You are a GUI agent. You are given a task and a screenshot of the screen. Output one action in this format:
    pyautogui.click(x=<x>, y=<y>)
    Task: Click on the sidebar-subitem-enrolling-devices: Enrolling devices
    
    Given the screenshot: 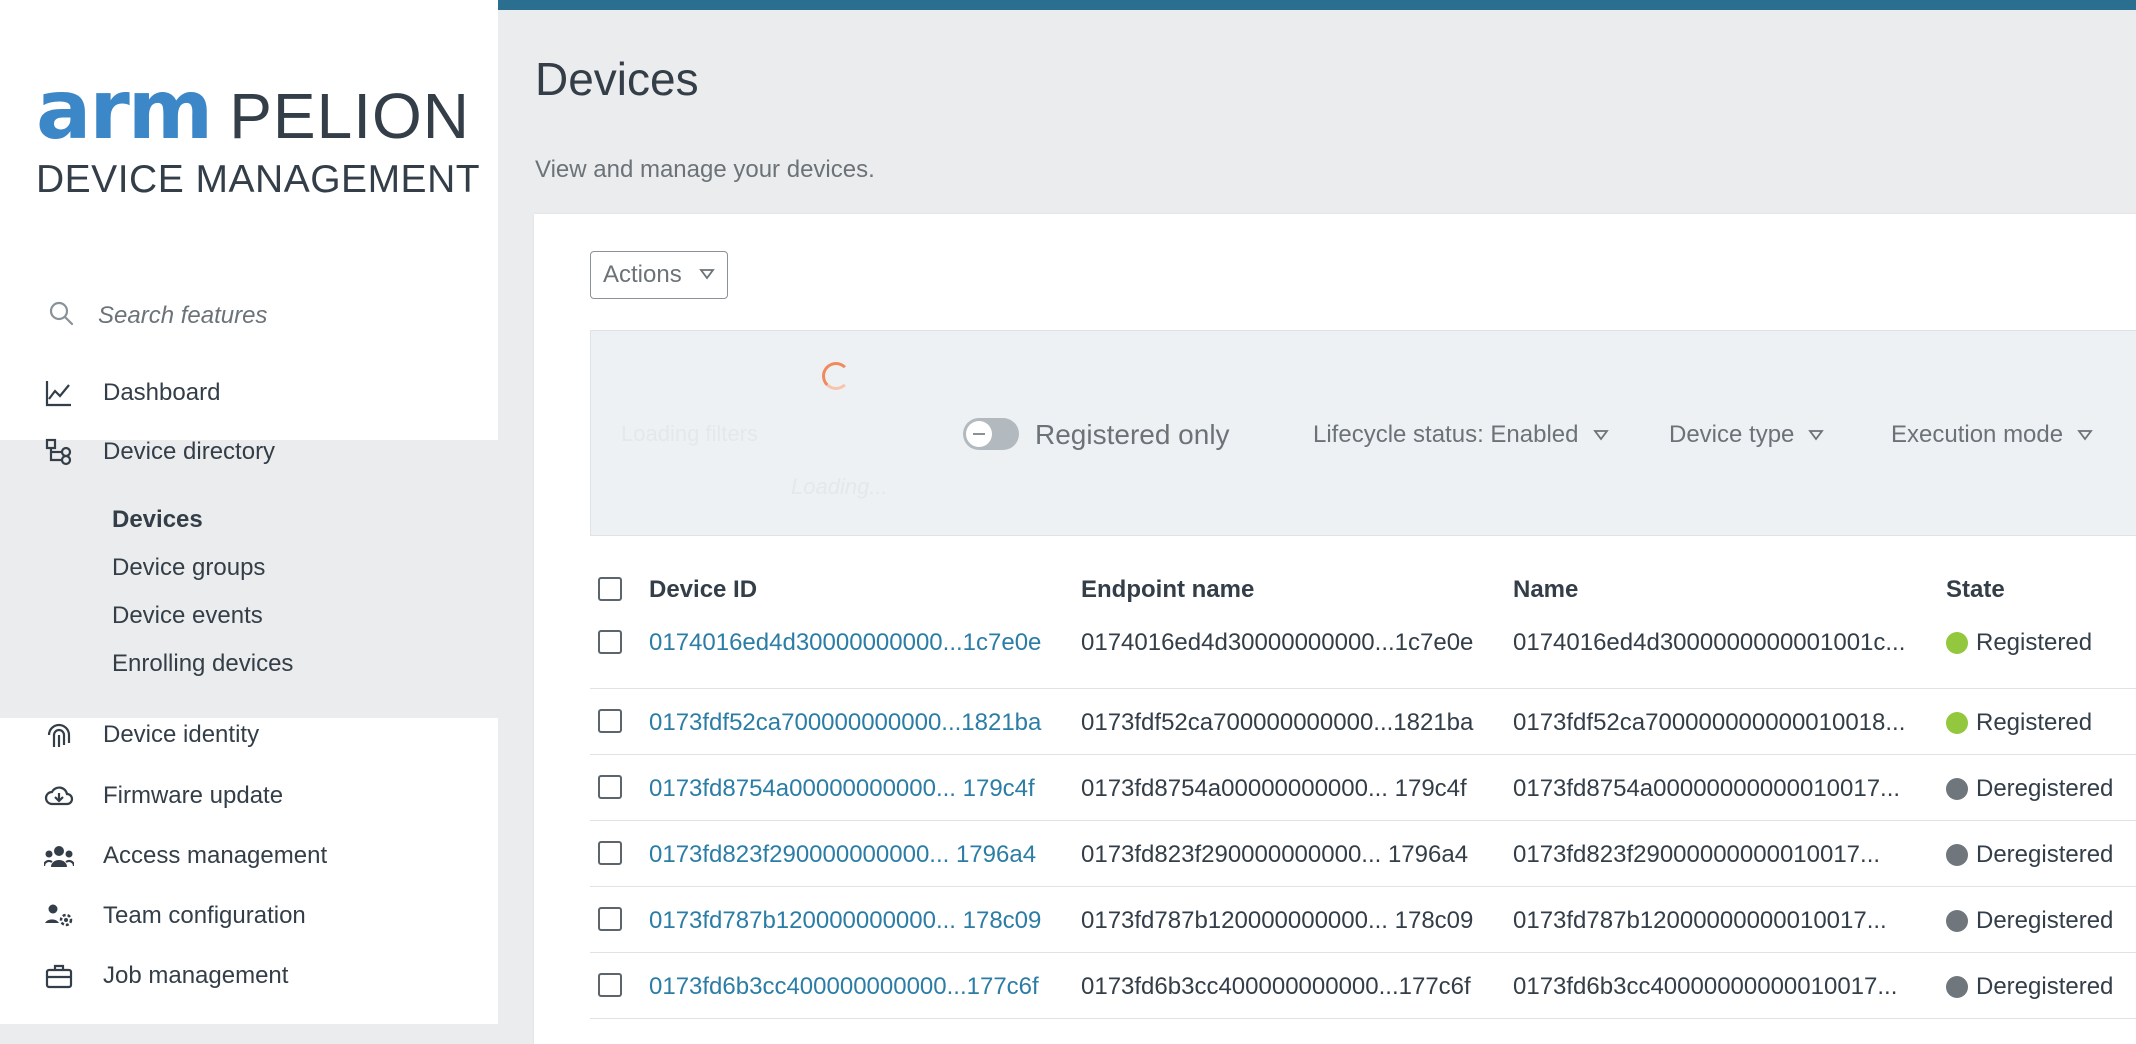 What is the action you would take?
    pyautogui.click(x=202, y=664)
    